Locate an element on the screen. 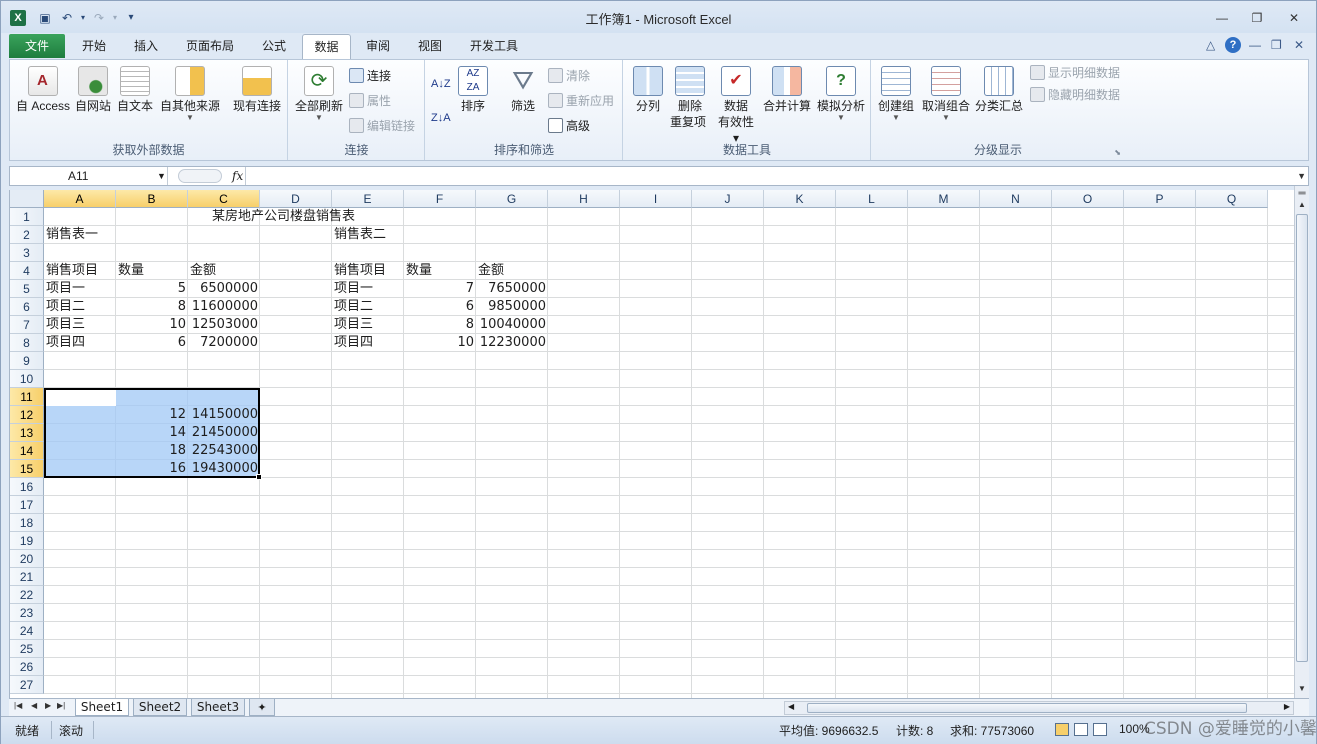  clear-button: 清除 is located at coordinates (569, 76).